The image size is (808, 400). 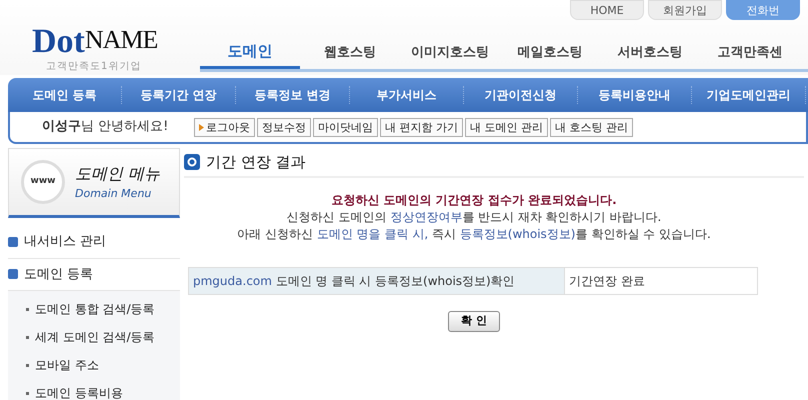 What do you see at coordinates (94, 365) in the screenshot?
I see `sidebar-subitem: 모바일 주소` at bounding box center [94, 365].